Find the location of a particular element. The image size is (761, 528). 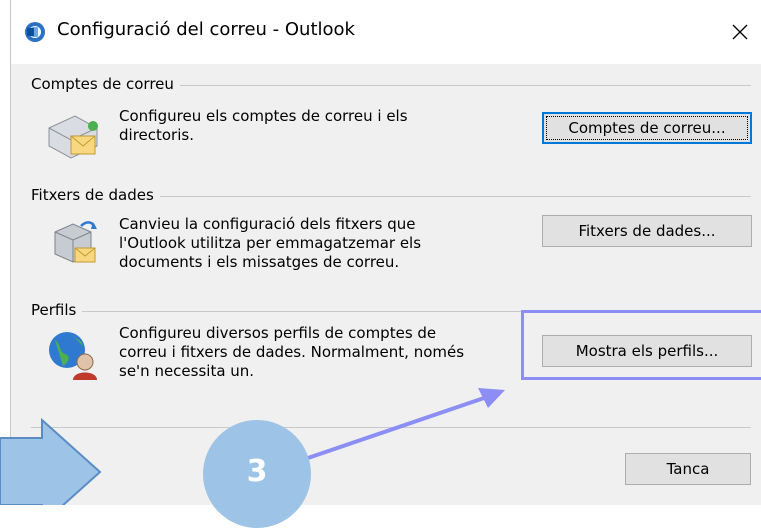

window-title: Configuració del correu - Outlook is located at coordinates (206, 29).